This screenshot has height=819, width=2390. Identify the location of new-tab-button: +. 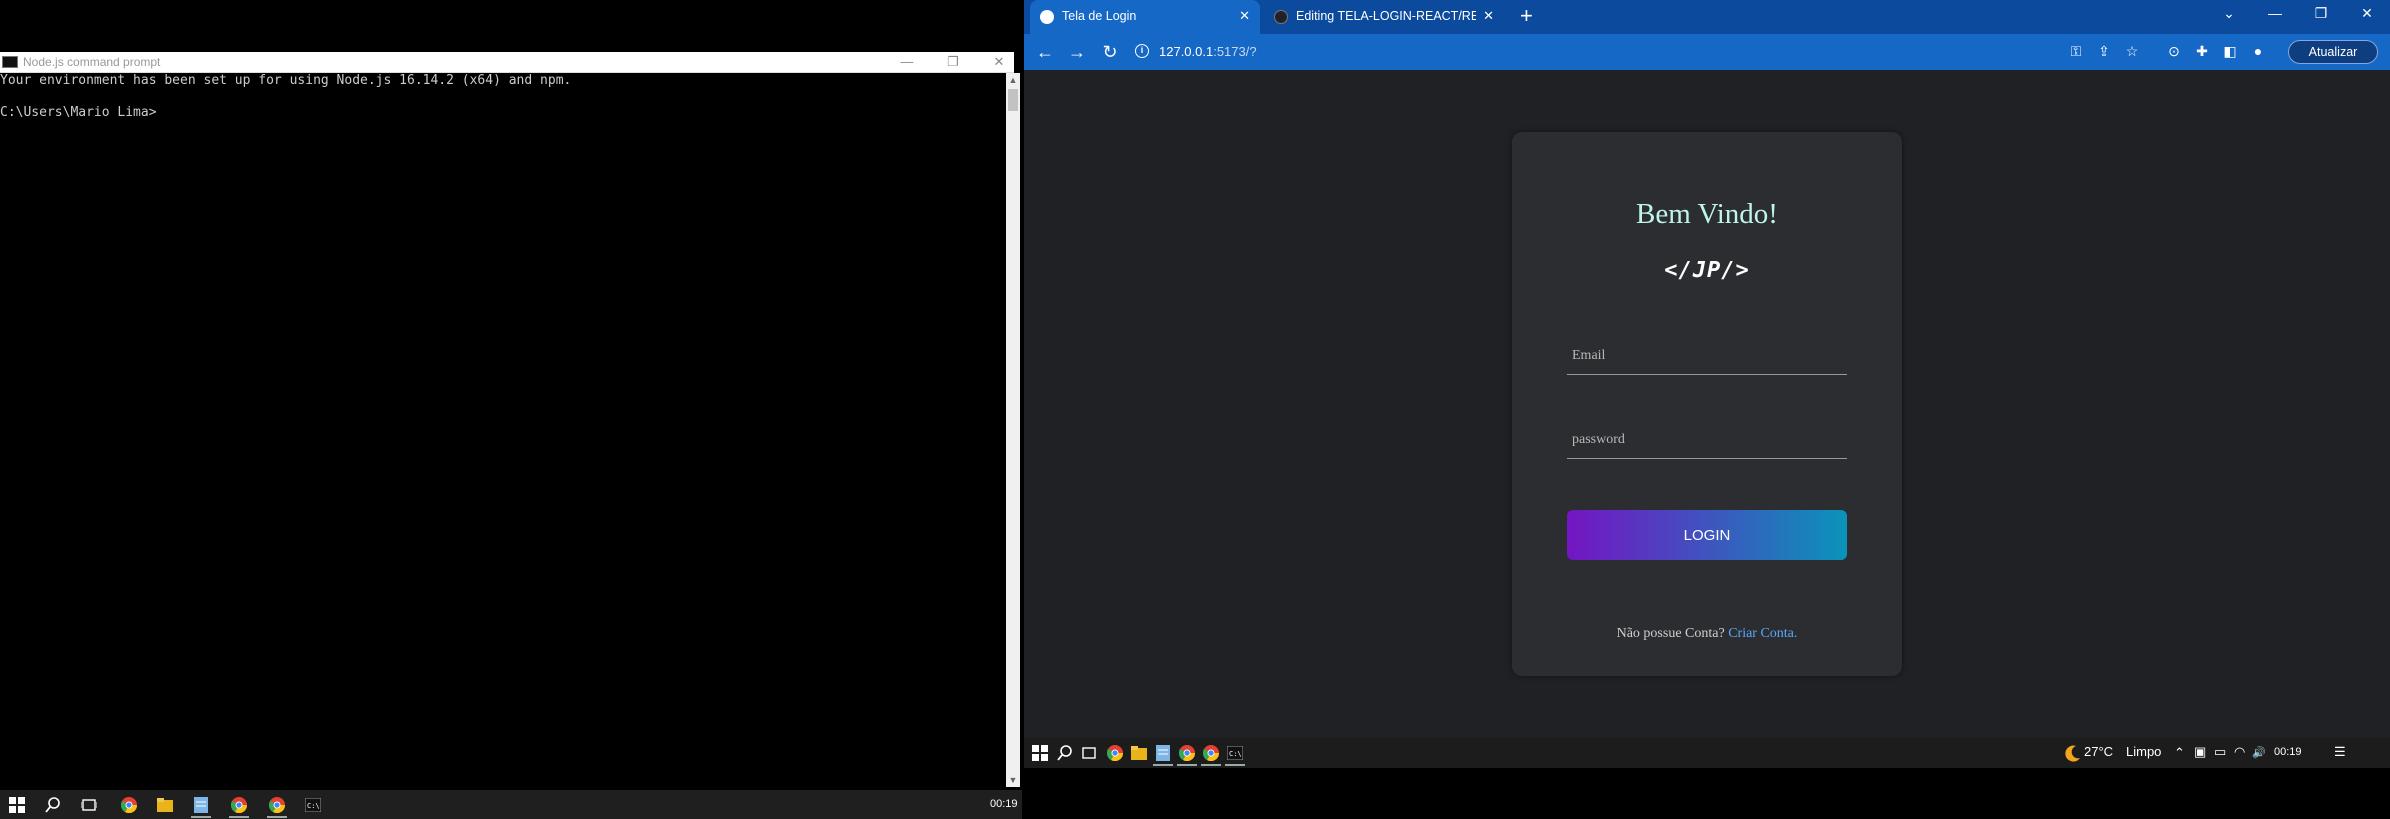
(1526, 16).